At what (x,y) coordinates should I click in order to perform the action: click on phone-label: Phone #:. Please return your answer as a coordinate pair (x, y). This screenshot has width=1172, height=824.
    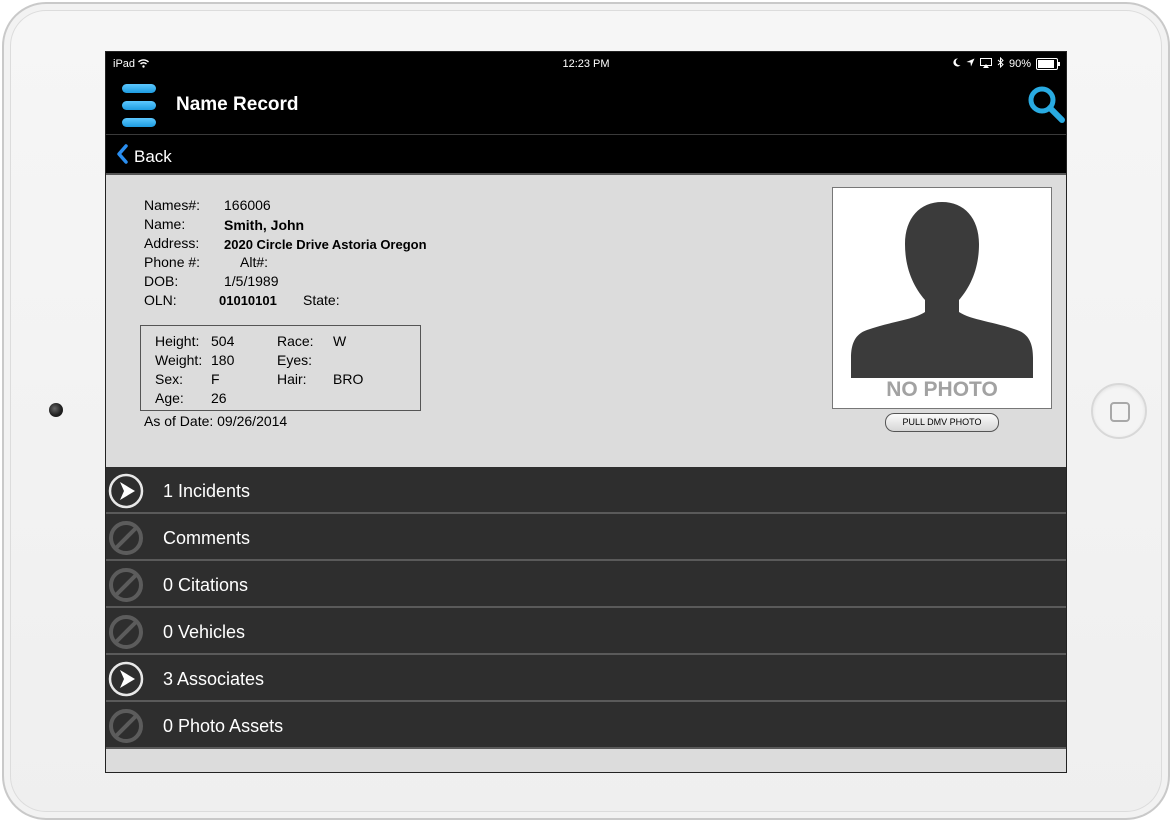
    Looking at the image, I should click on (172, 262).